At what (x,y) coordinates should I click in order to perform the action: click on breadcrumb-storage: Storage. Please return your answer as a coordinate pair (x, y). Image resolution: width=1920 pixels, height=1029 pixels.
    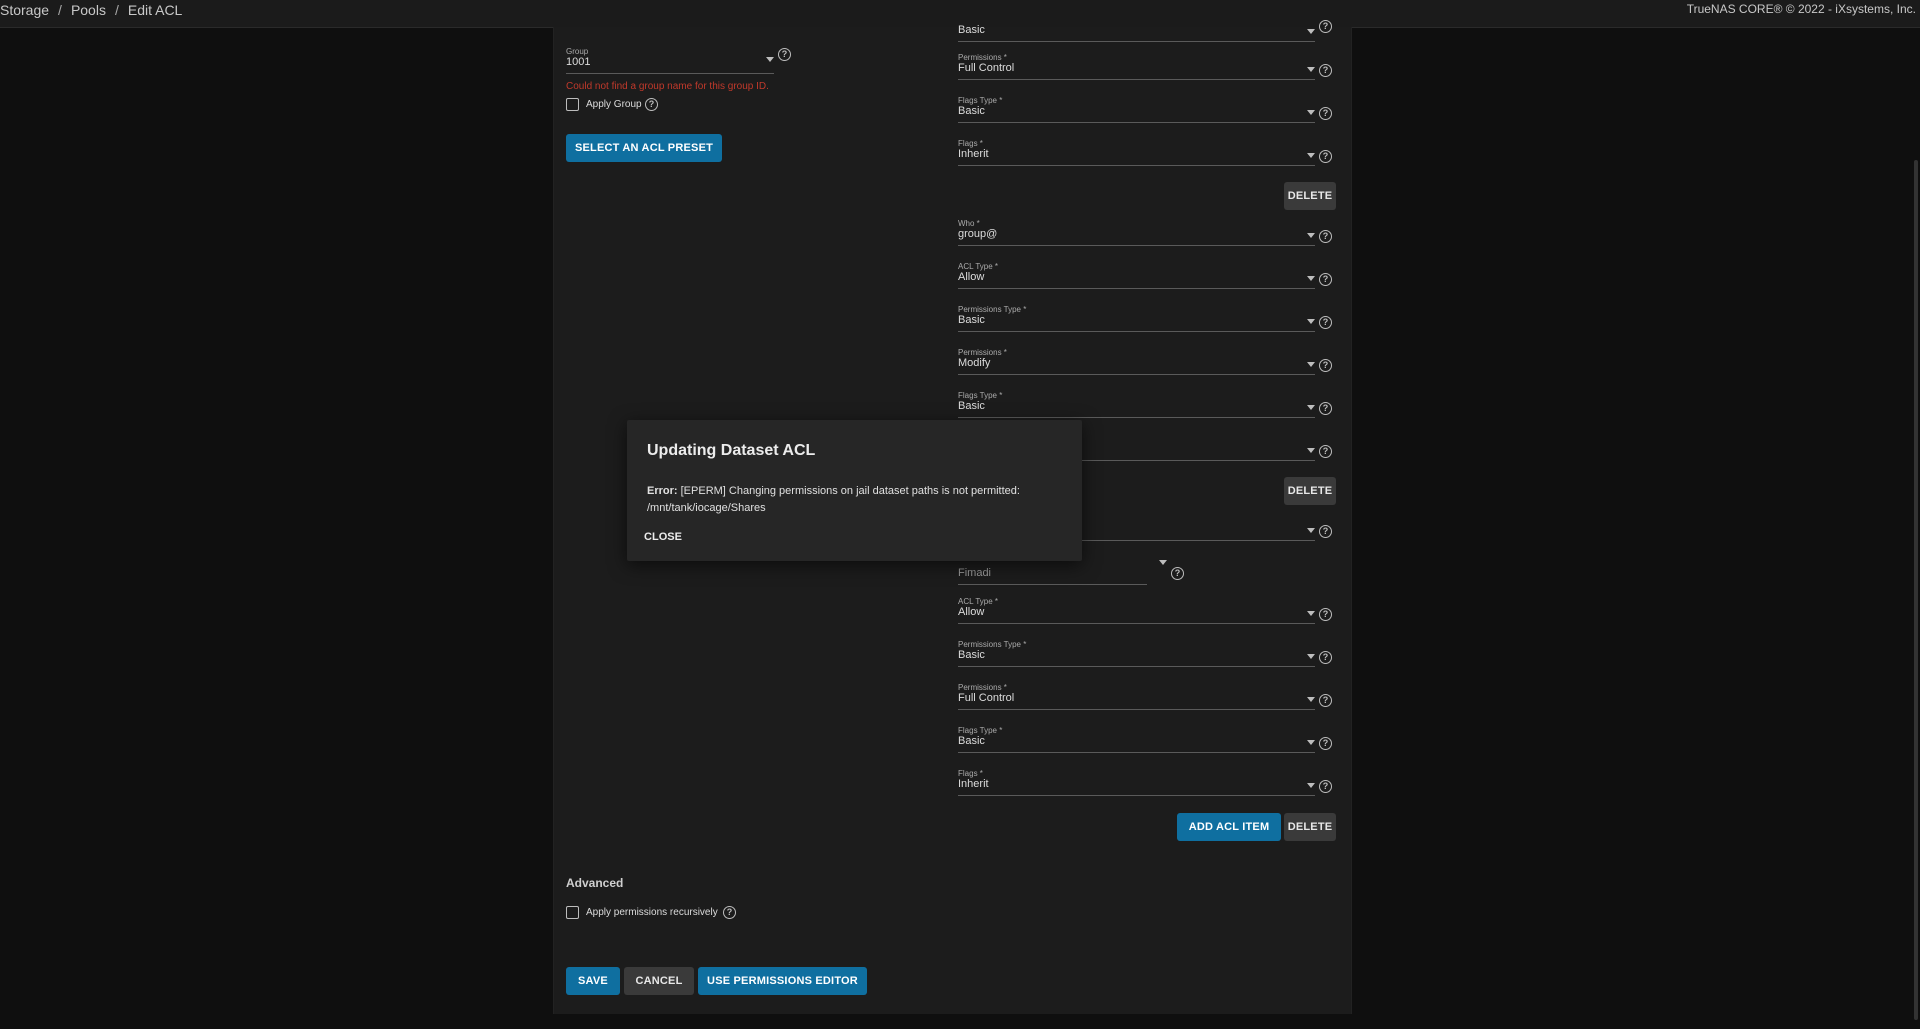
    Looking at the image, I should click on (24, 10).